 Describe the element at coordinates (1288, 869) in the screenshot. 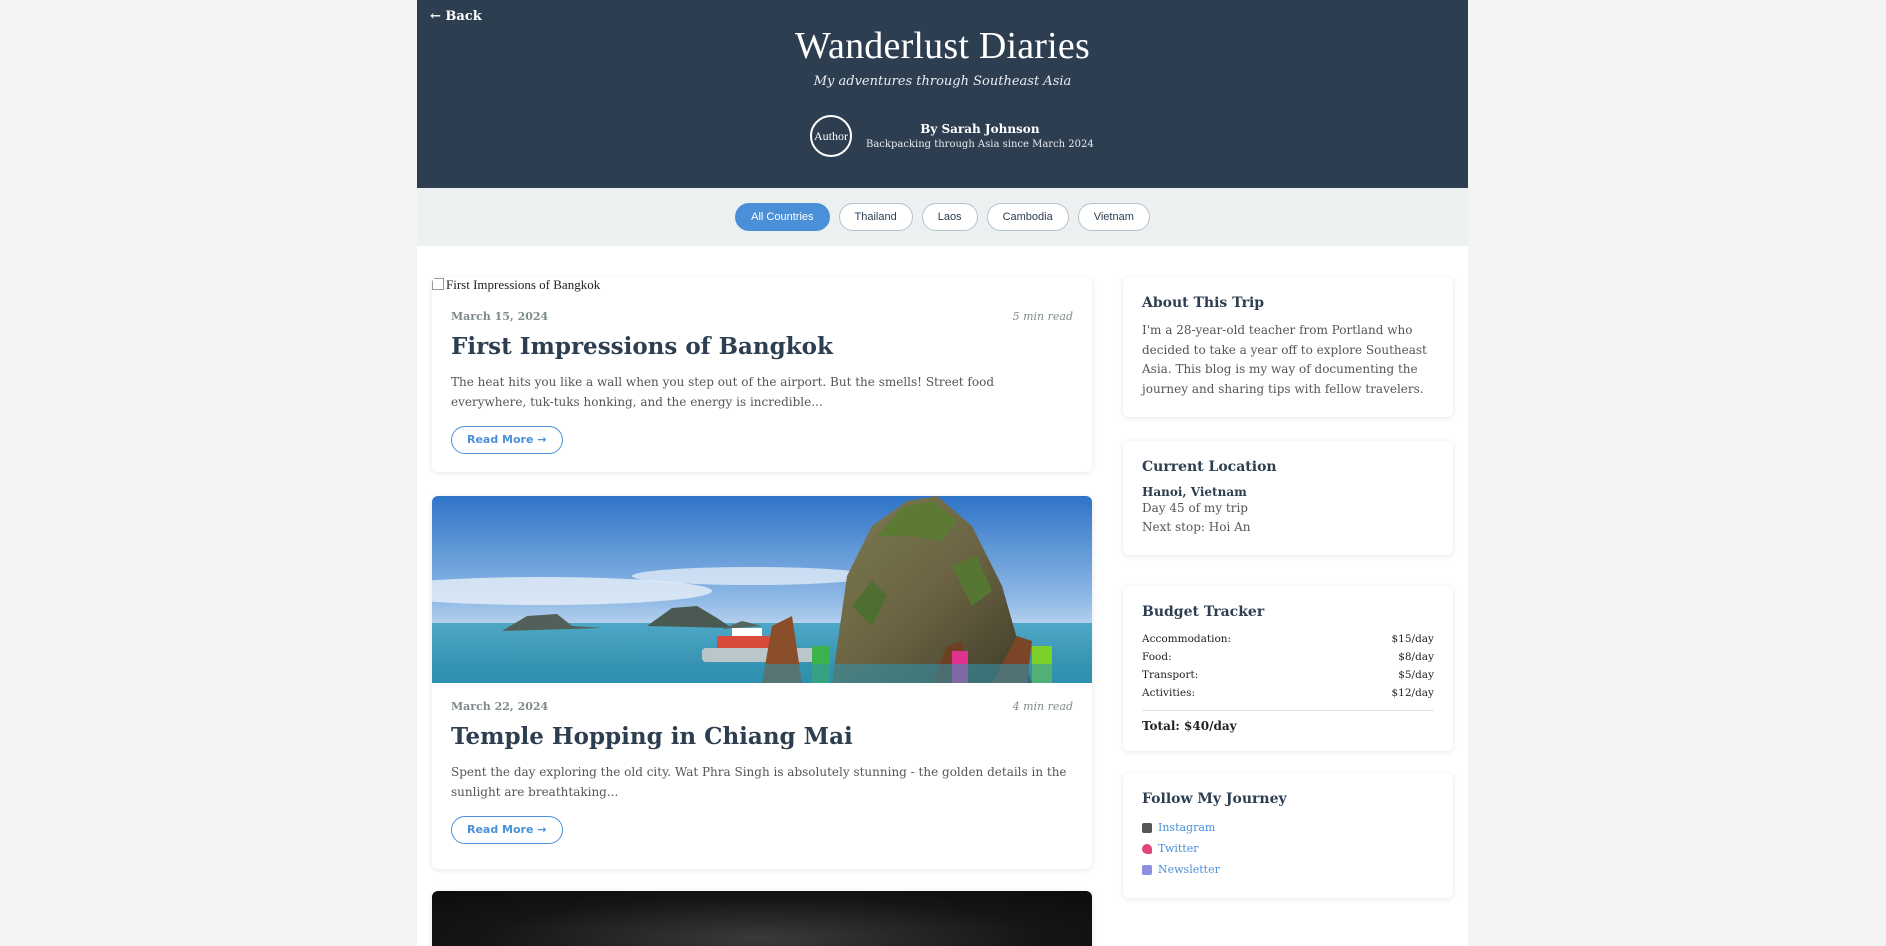

I see `social-link-newsletter: Newsletter` at that location.